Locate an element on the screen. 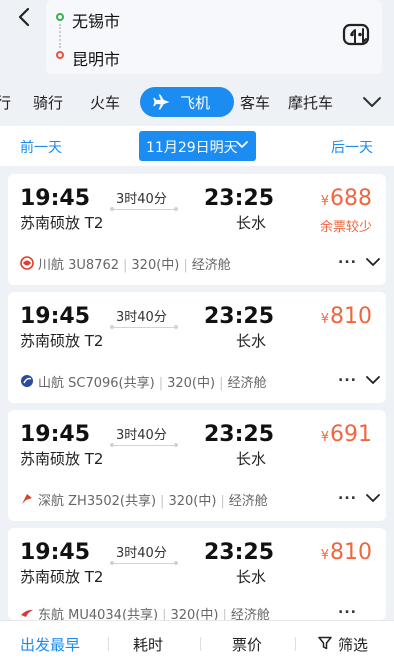 The height and width of the screenshot is (666, 394). date-bar: 前一天 11月29日明天 后一天 is located at coordinates (197, 146).